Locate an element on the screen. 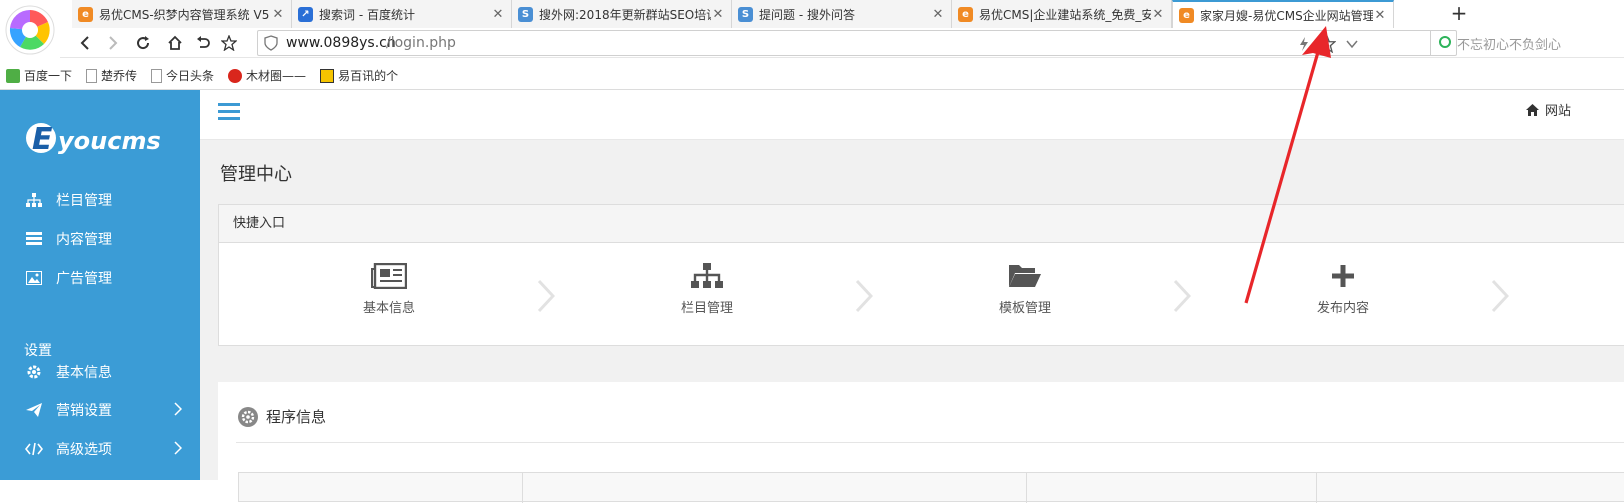  quick-entry-header: 快捷入口 is located at coordinates (921, 224).